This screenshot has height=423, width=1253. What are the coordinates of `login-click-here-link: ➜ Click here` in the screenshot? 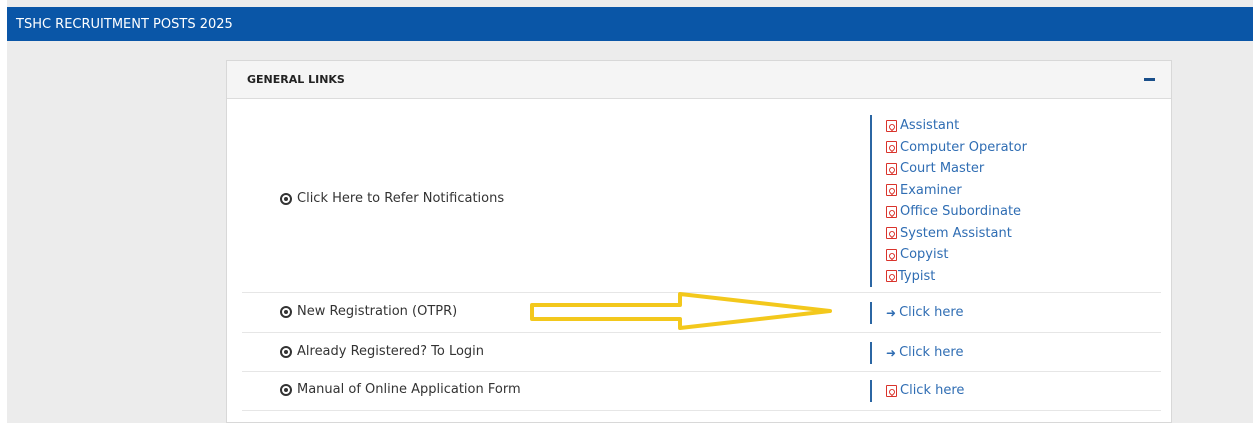 It's located at (924, 353).